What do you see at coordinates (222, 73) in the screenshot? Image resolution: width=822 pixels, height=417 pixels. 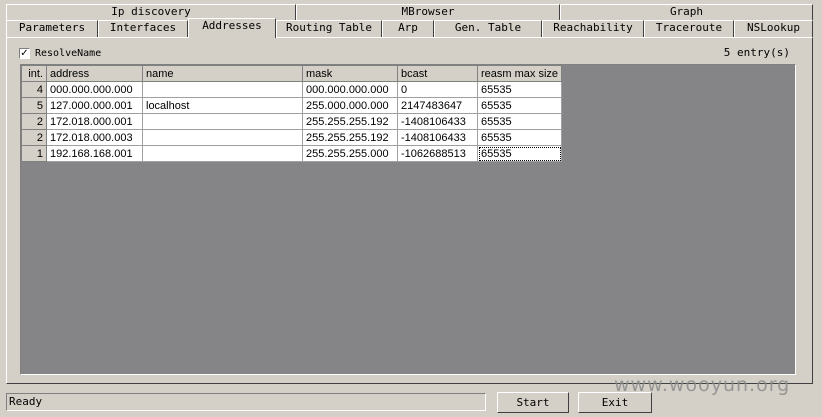 I see `column-header-name: name` at bounding box center [222, 73].